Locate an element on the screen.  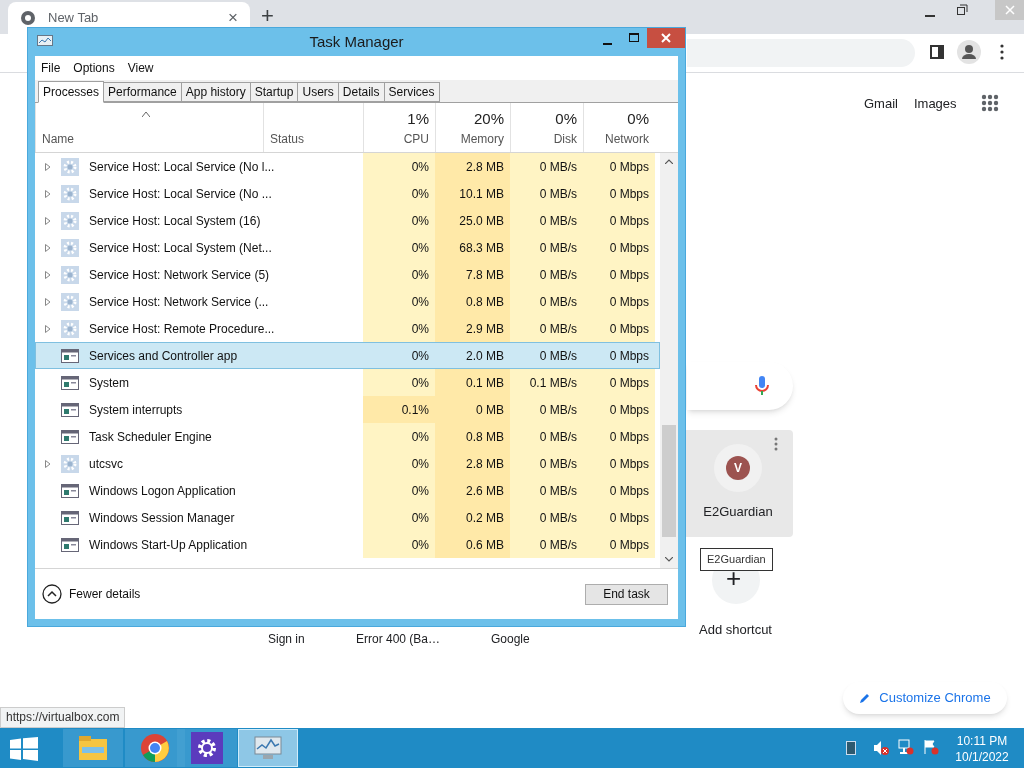
process-name: Task Scheduler Engine is located at coordinates (150, 437).